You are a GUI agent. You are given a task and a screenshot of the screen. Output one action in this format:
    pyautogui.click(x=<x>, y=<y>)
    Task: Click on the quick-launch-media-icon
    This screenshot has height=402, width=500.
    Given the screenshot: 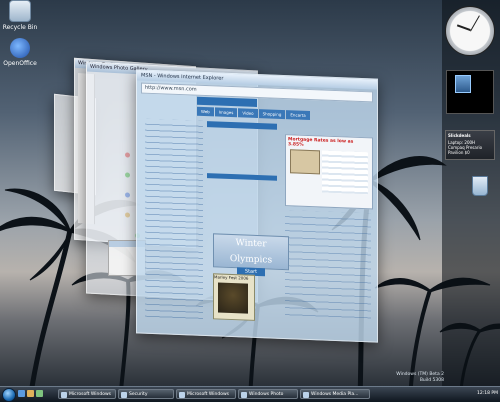 What is the action you would take?
    pyautogui.click(x=39, y=393)
    